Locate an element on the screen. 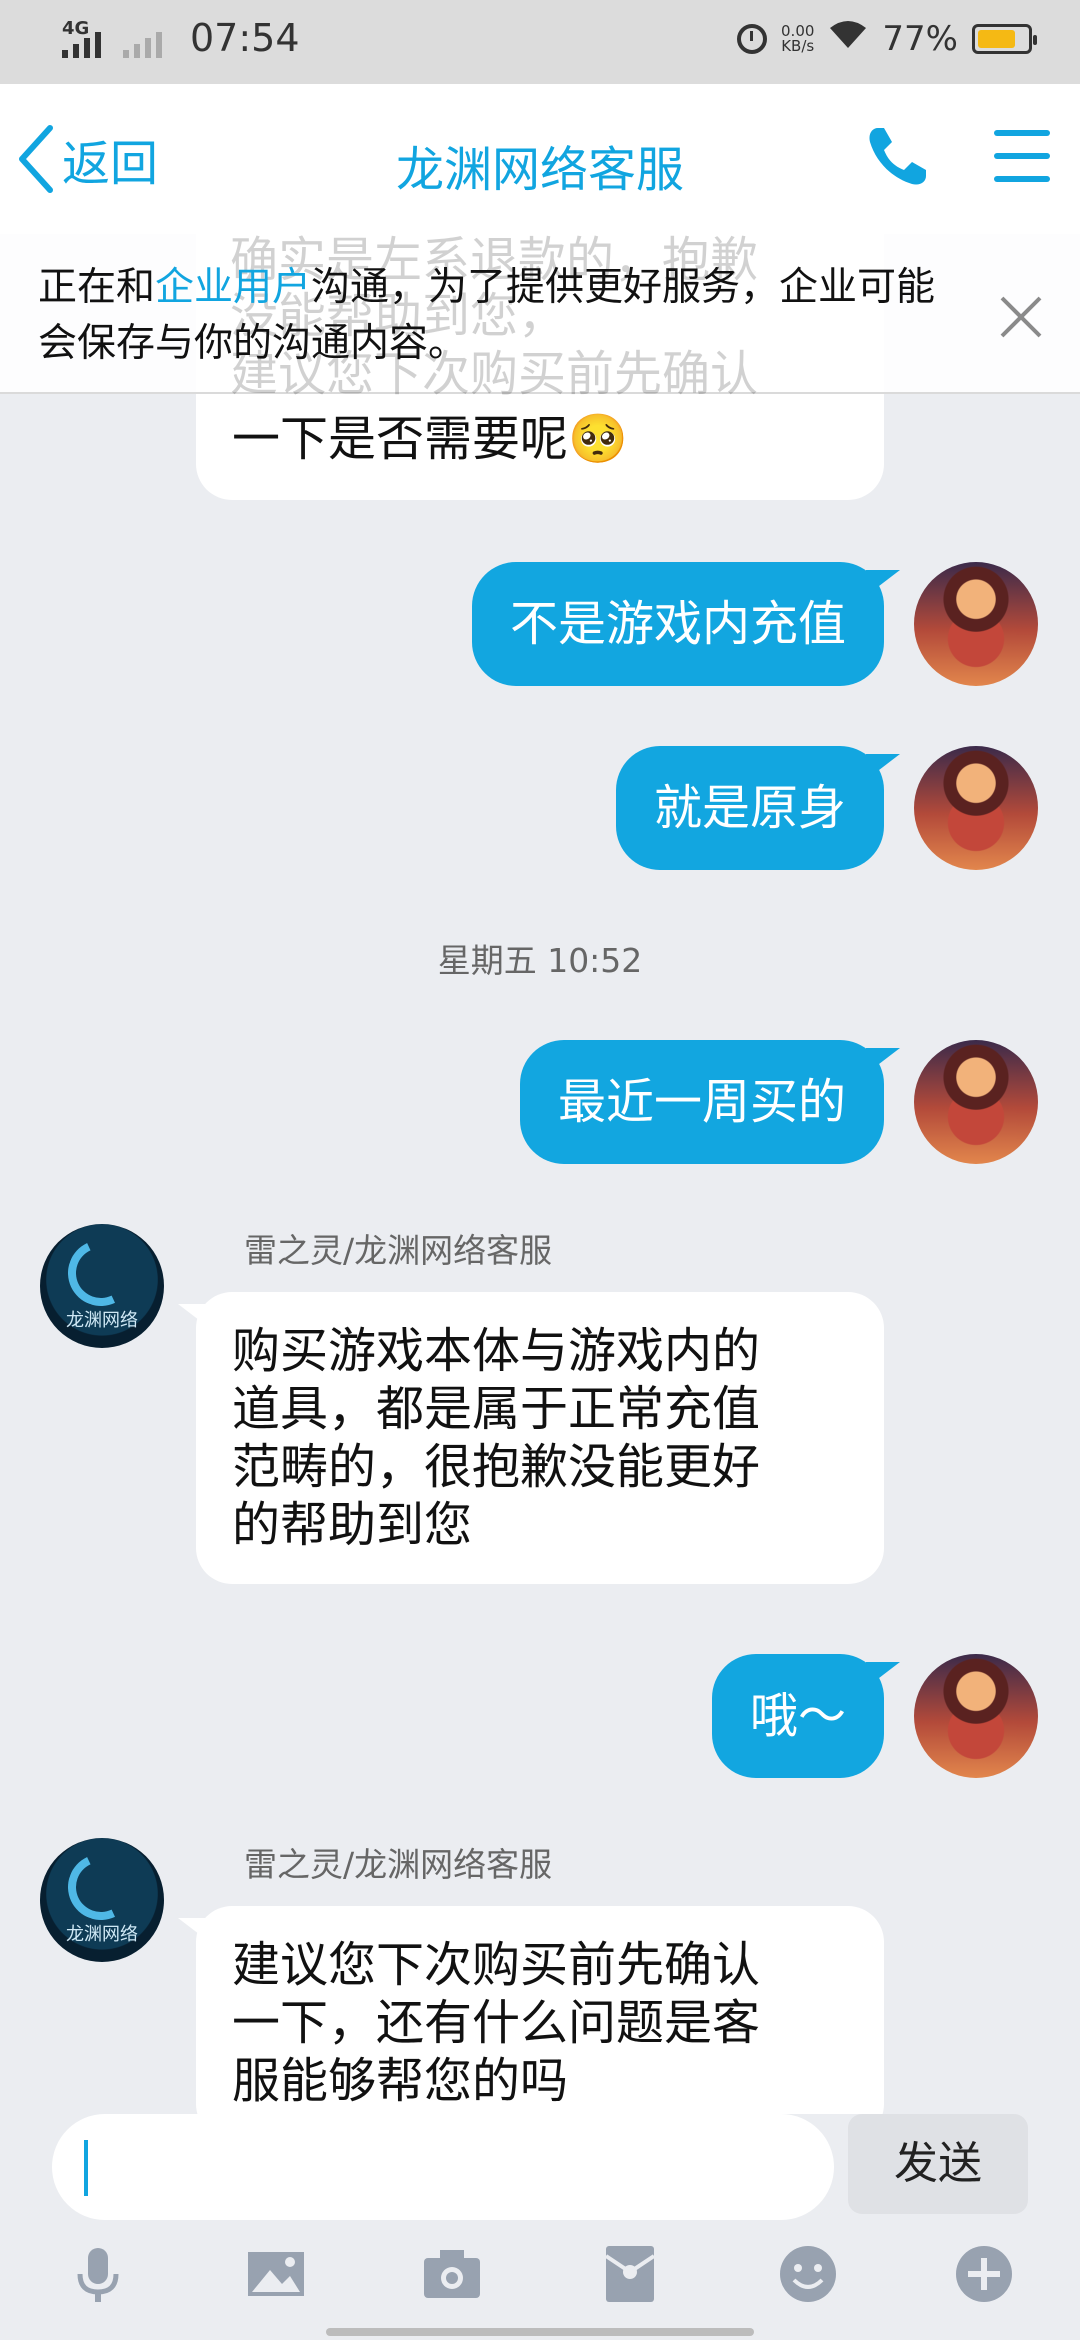 The width and height of the screenshot is (1080, 2340). camera-icon is located at coordinates (452, 2274).